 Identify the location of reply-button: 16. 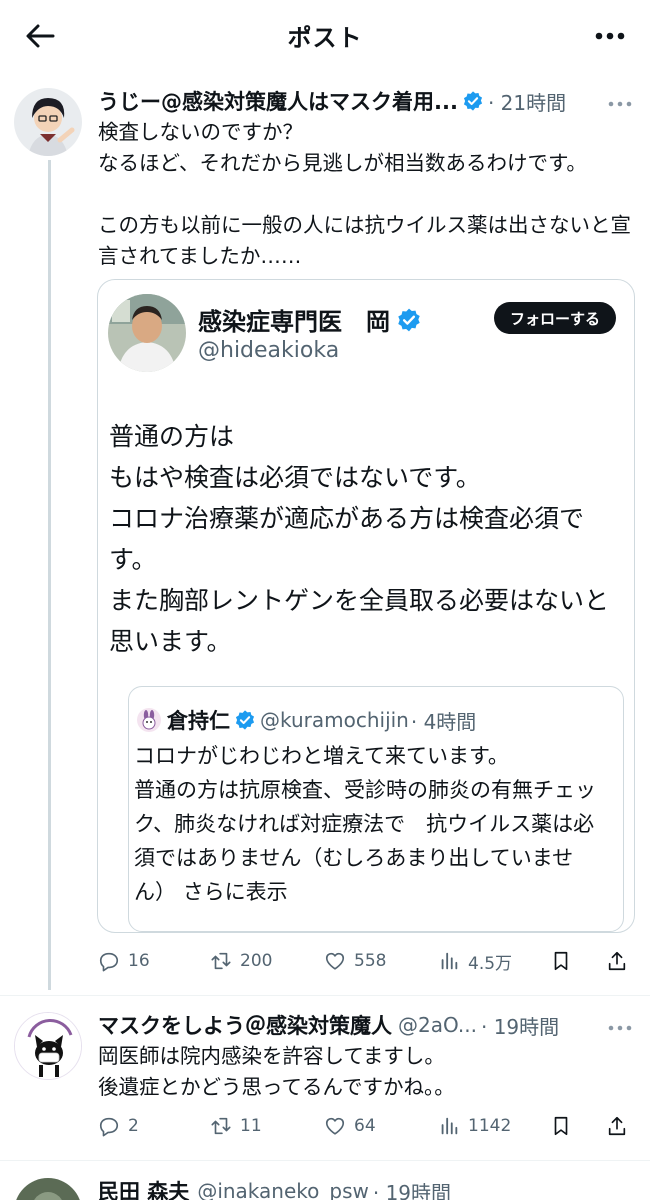
(124, 961).